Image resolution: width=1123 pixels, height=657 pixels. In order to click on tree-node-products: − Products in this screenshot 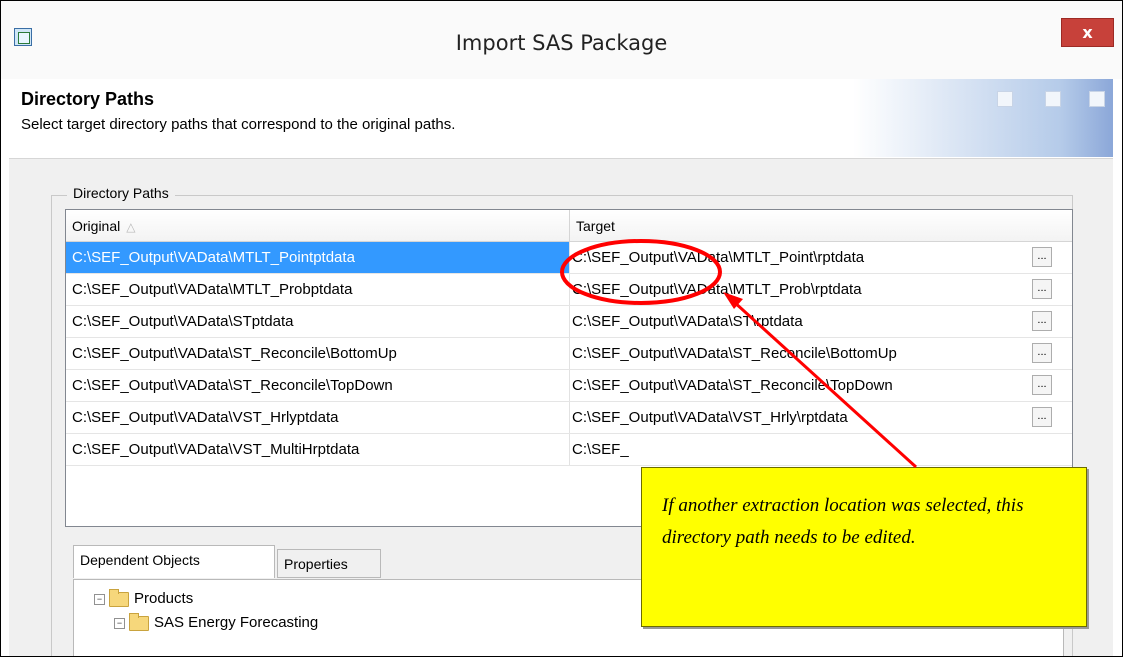, I will do `click(143, 599)`.